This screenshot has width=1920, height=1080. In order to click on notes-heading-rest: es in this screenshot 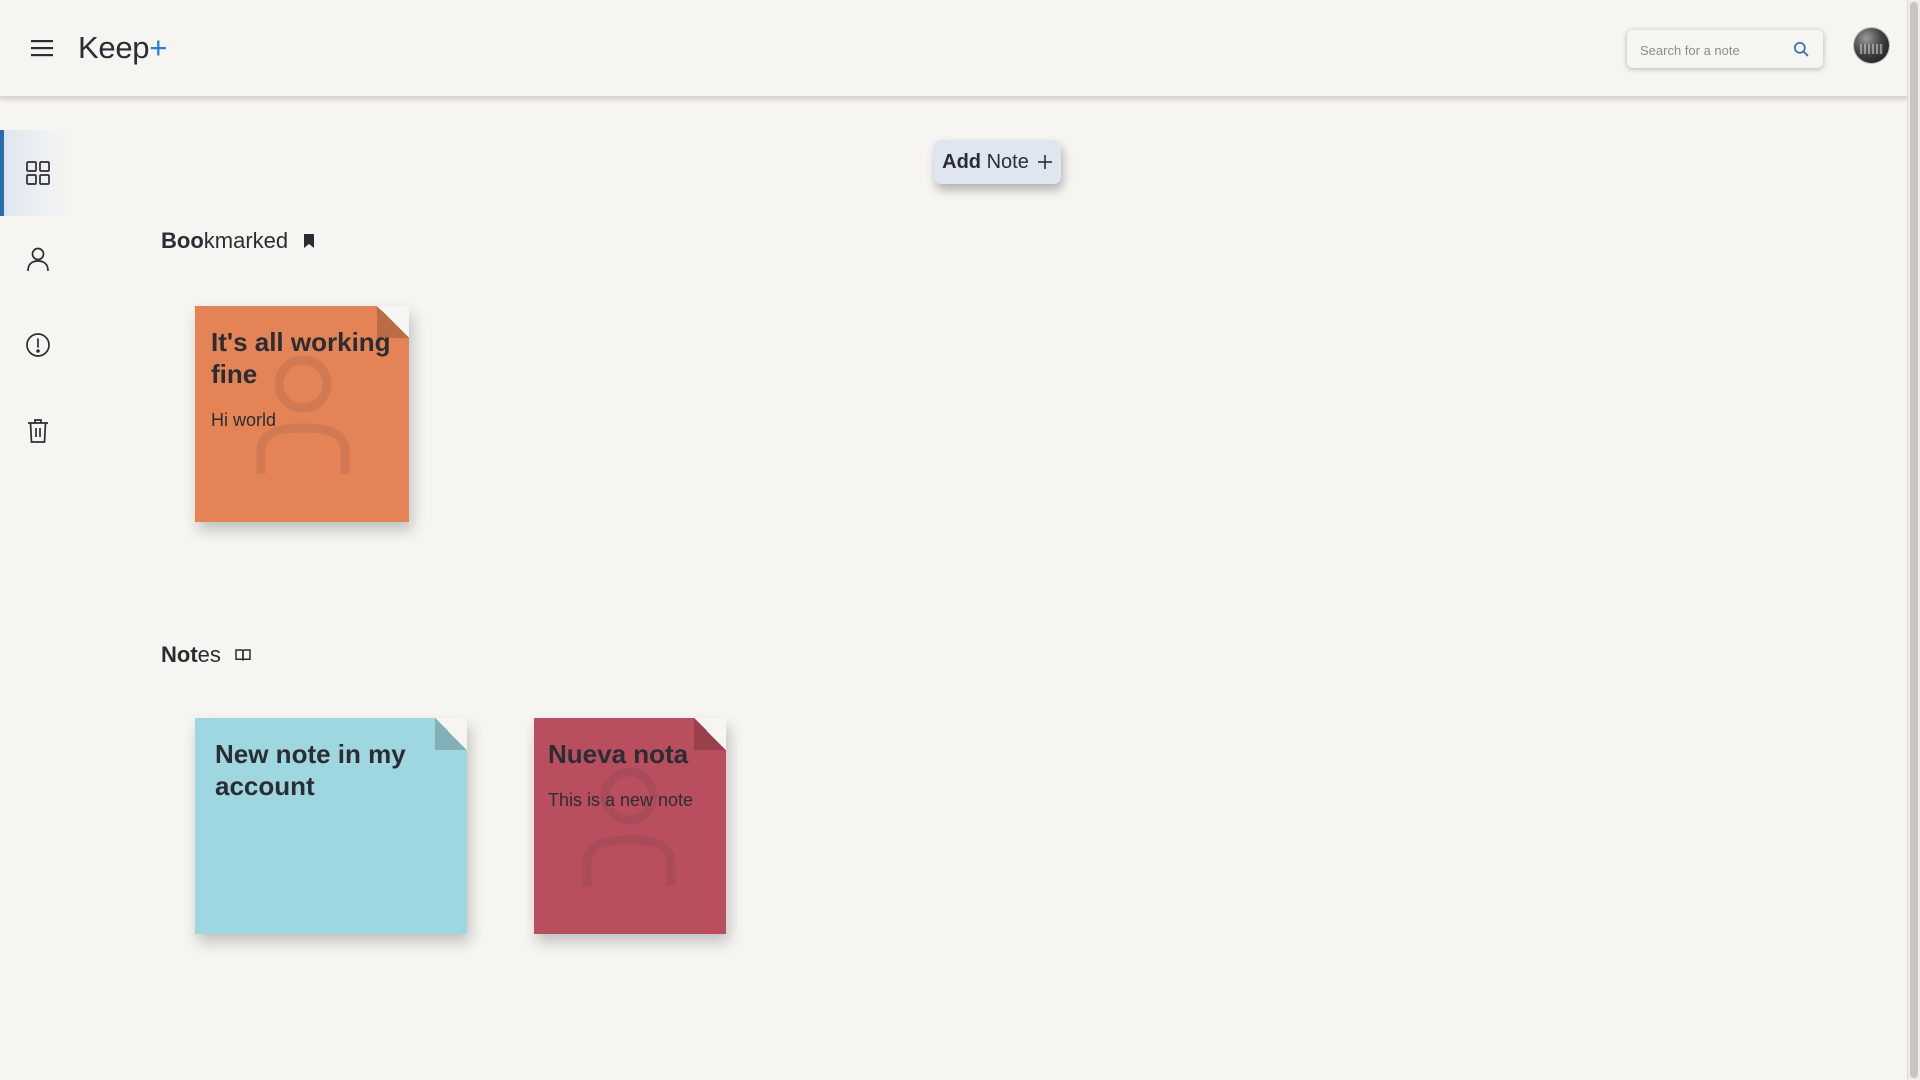, I will do `click(209, 654)`.